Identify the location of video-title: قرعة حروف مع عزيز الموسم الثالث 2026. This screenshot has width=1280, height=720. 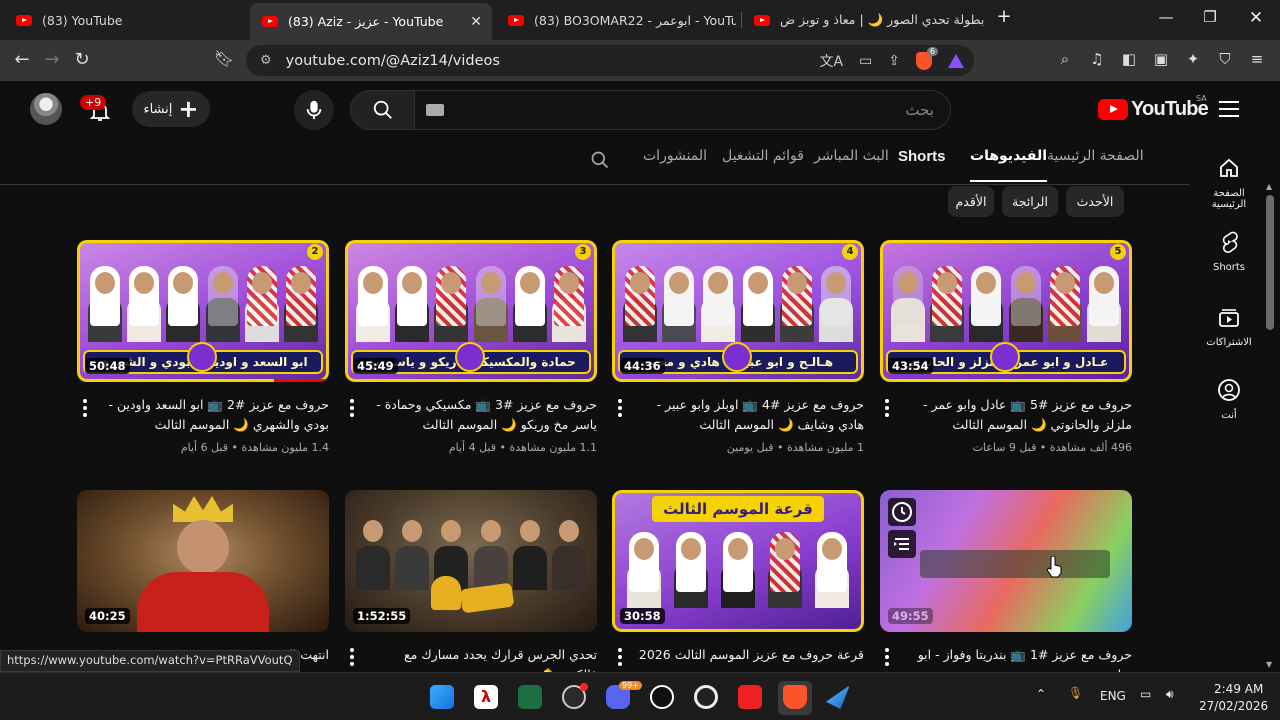
(749, 655).